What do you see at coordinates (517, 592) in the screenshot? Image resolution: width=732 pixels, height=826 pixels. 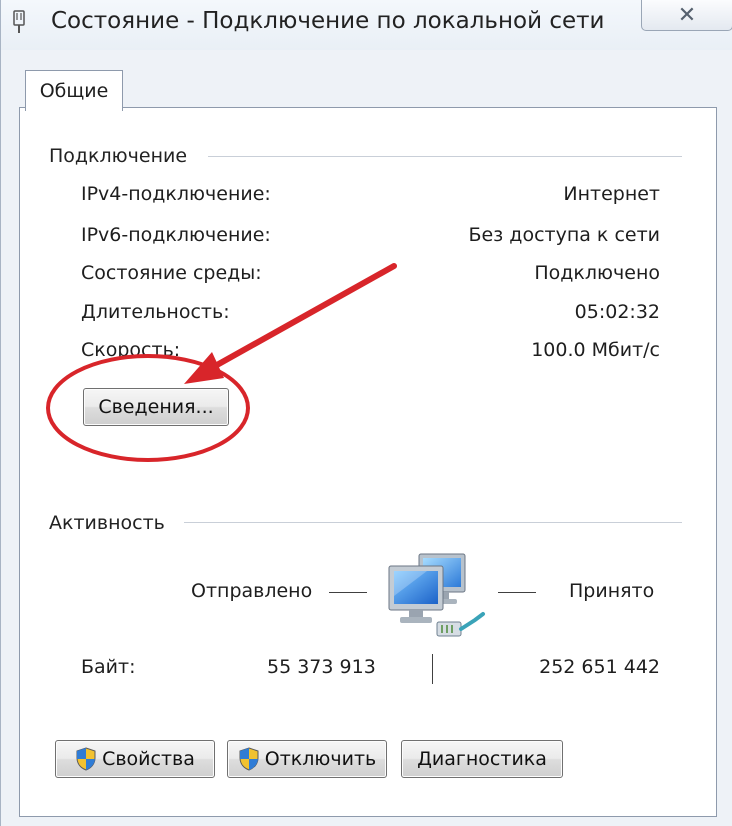 I see `received-connector` at bounding box center [517, 592].